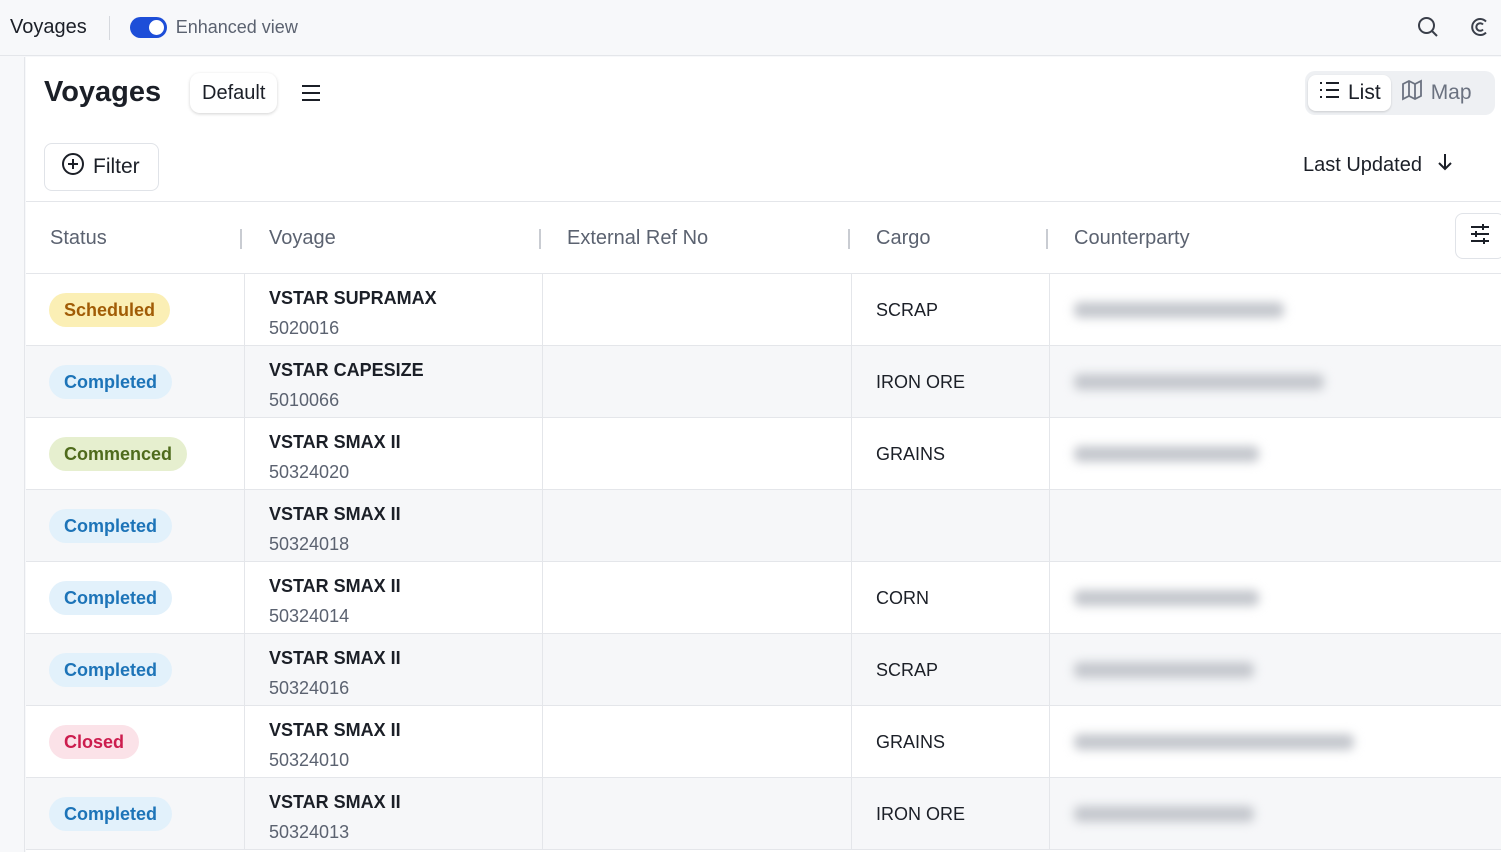 The image size is (1501, 852). I want to click on status-cell: Commenced, so click(135, 453).